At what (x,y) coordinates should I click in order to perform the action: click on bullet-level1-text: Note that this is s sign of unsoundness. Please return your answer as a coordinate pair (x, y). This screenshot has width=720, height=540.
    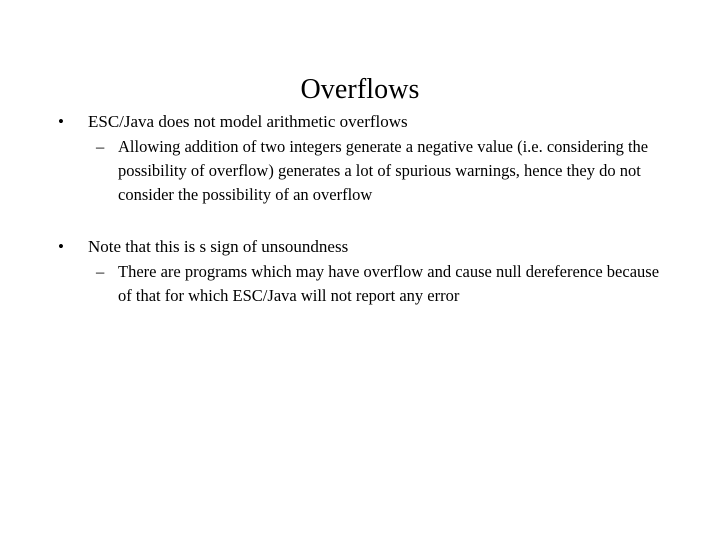
    Looking at the image, I should click on (218, 246).